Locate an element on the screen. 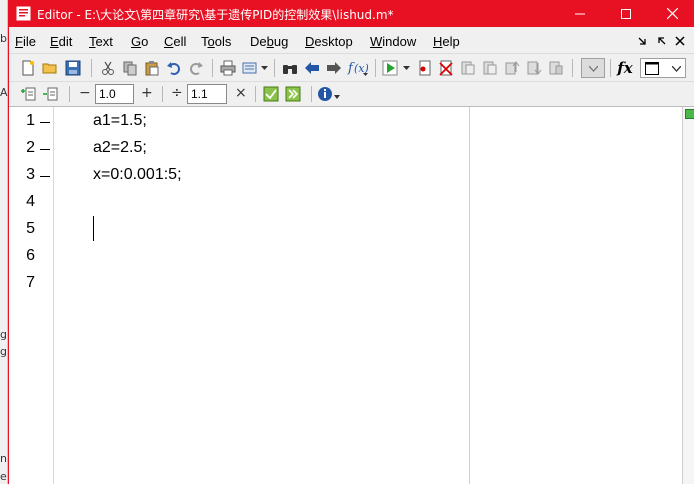 The height and width of the screenshot is (484, 694). go-forward-button is located at coordinates (334, 68).